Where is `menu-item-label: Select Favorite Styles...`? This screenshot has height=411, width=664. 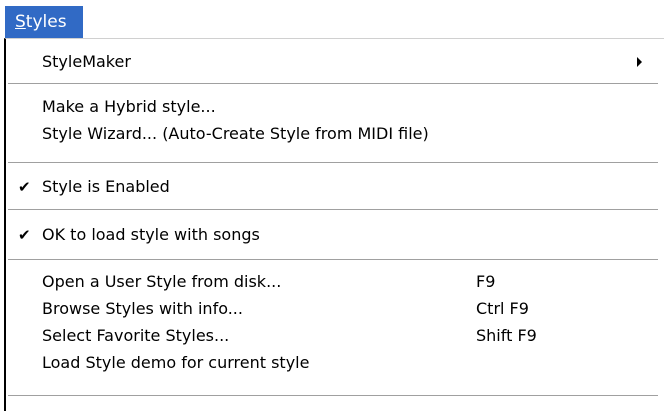 menu-item-label: Select Favorite Styles... is located at coordinates (136, 335).